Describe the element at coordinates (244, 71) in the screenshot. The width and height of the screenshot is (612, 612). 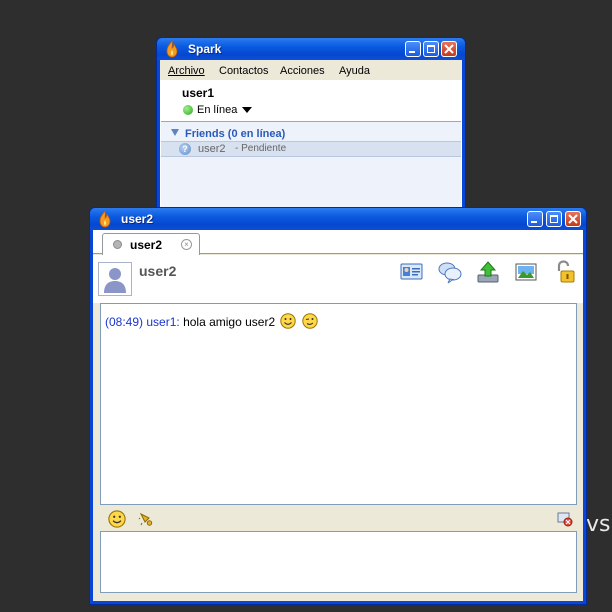
I see `menu-contactos: Contactos` at that location.